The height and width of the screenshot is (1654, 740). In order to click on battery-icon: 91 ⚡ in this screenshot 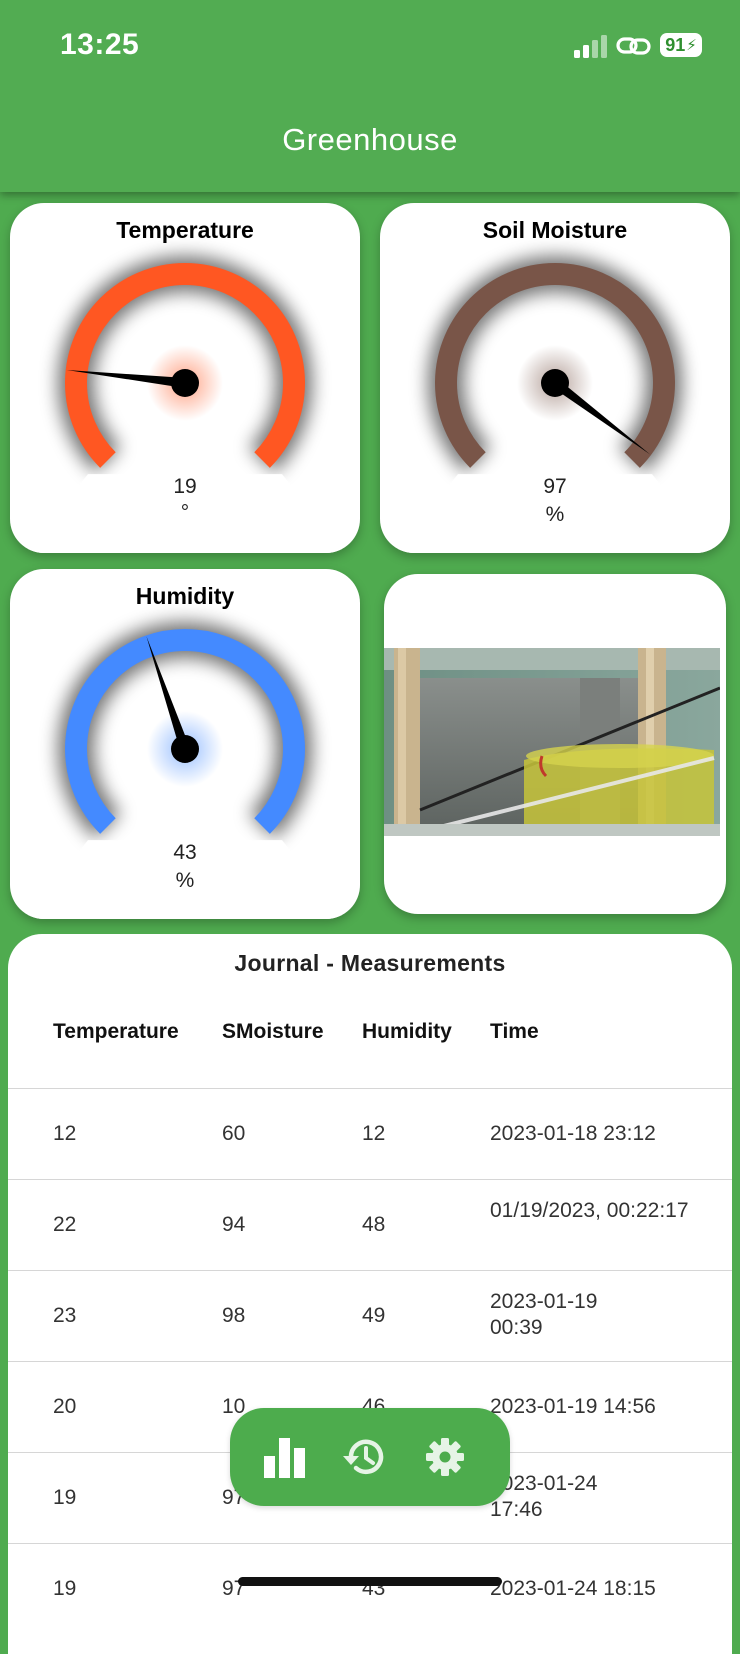, I will do `click(681, 45)`.